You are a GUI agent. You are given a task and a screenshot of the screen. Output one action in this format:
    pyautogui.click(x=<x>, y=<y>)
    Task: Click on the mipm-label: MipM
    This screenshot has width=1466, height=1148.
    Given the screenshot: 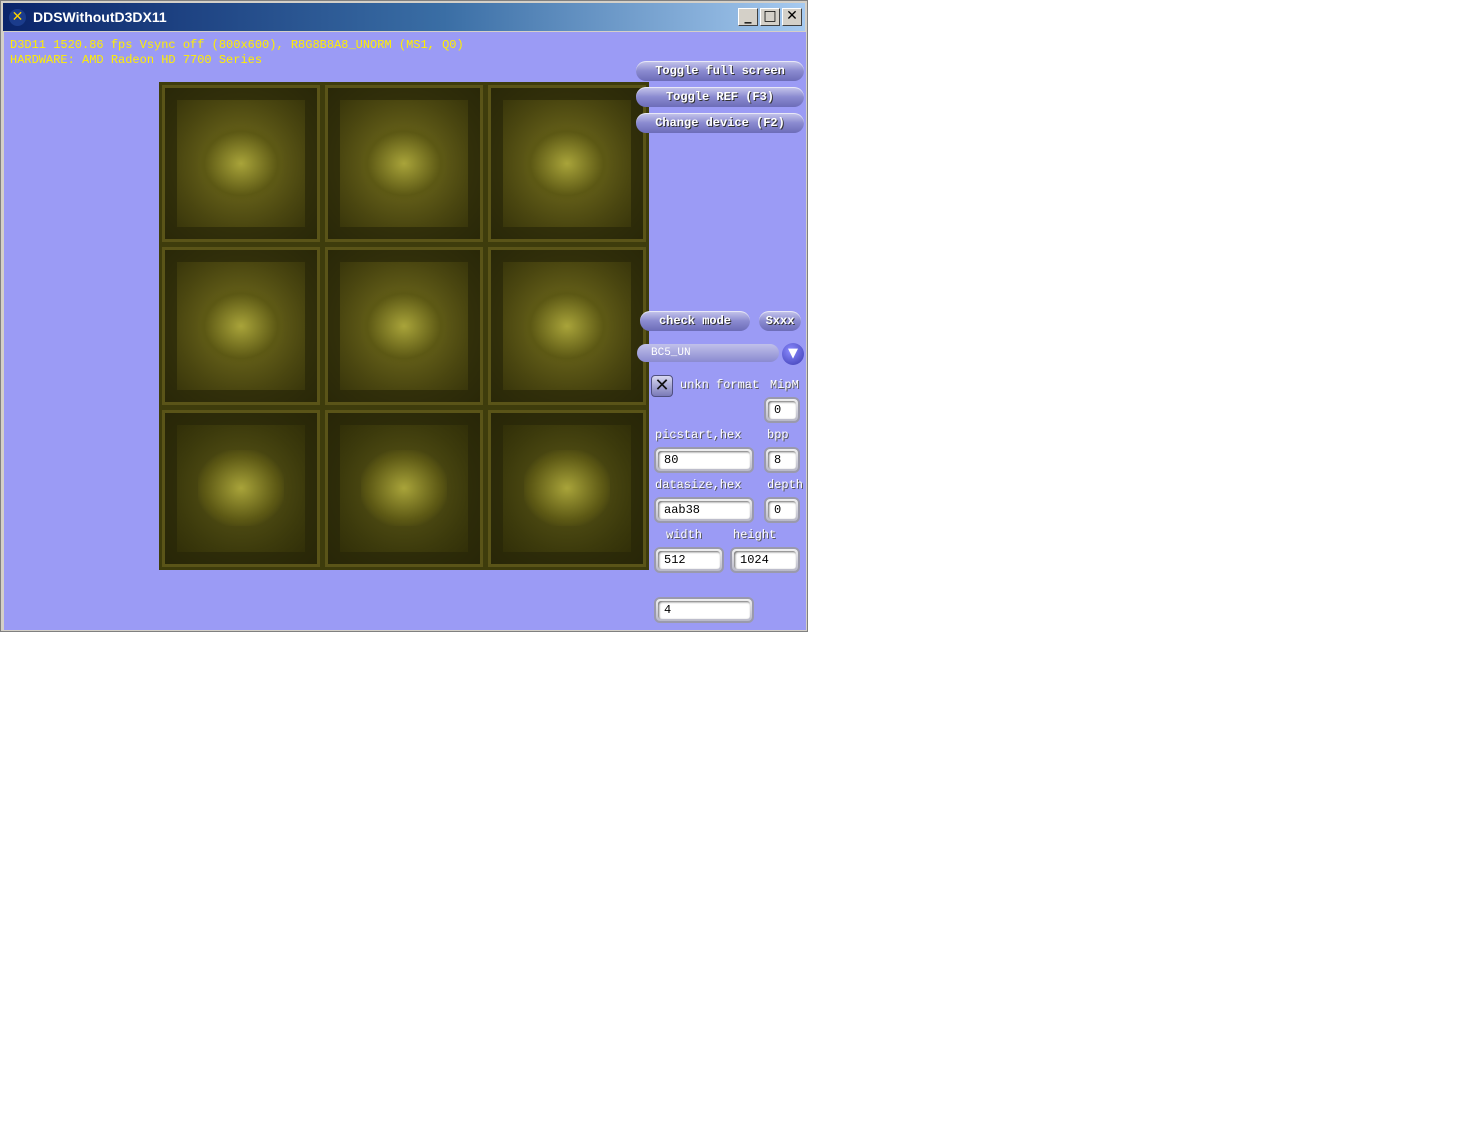 What is the action you would take?
    pyautogui.click(x=784, y=385)
    